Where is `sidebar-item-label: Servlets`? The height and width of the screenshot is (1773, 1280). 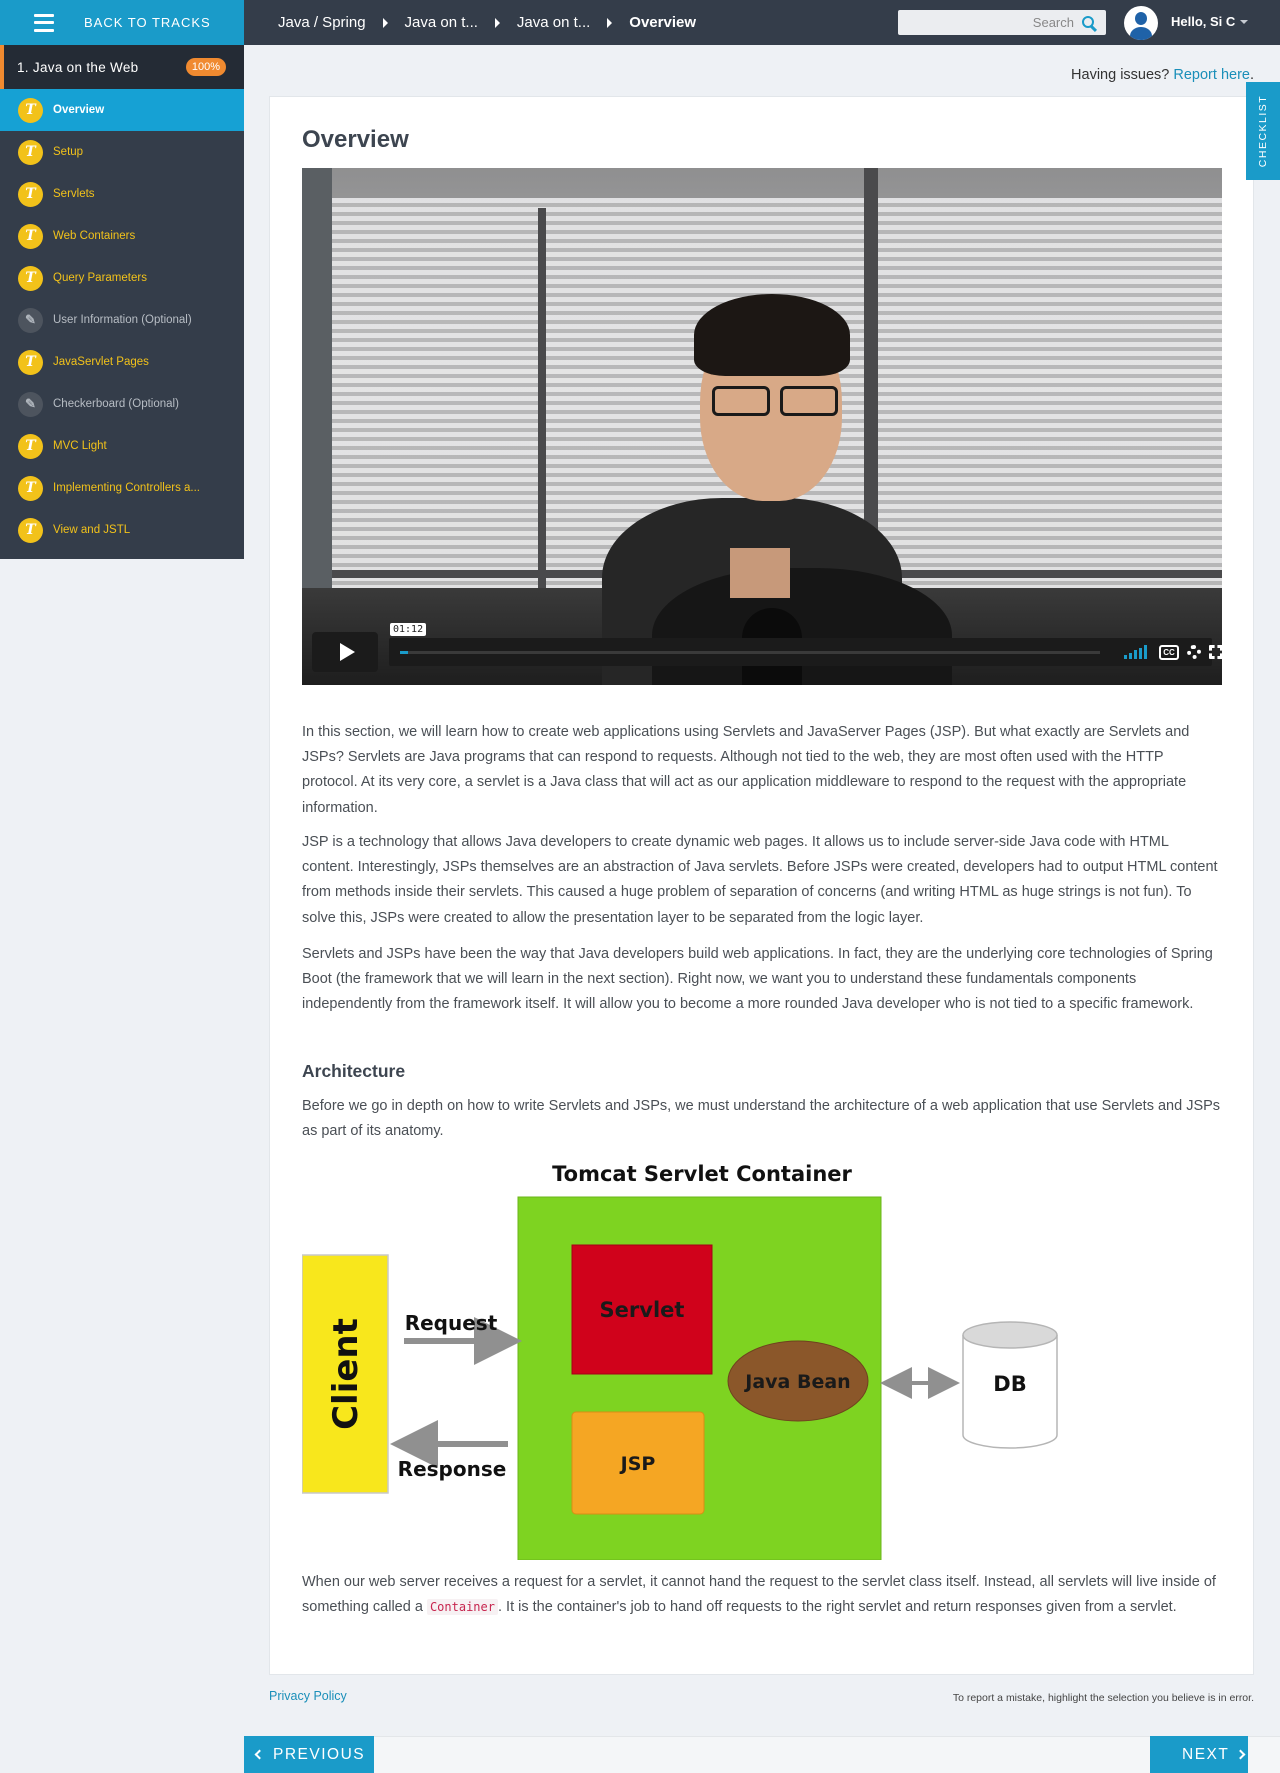 sidebar-item-label: Servlets is located at coordinates (74, 194).